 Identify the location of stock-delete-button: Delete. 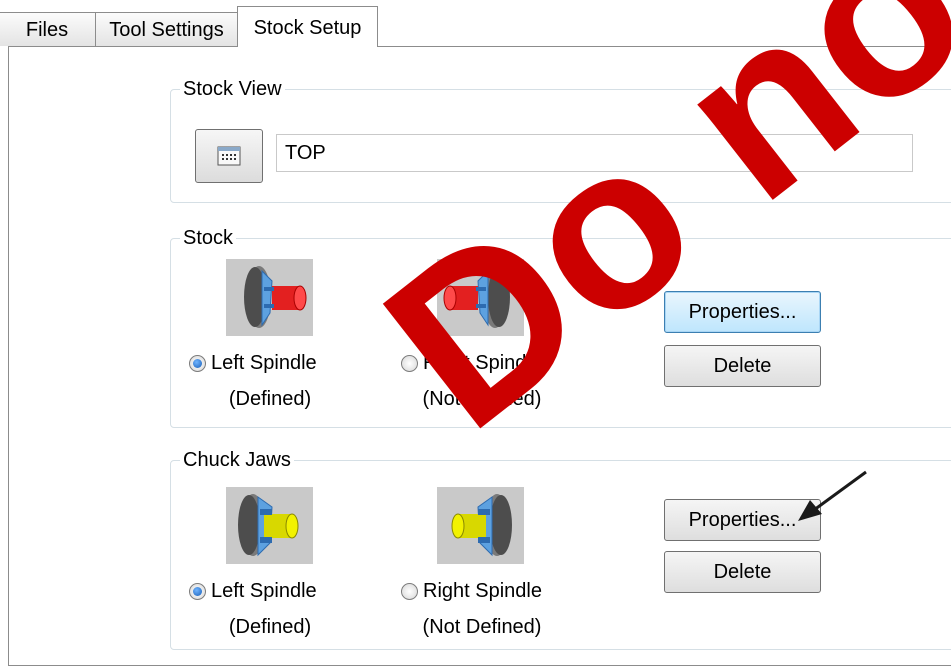
(742, 366).